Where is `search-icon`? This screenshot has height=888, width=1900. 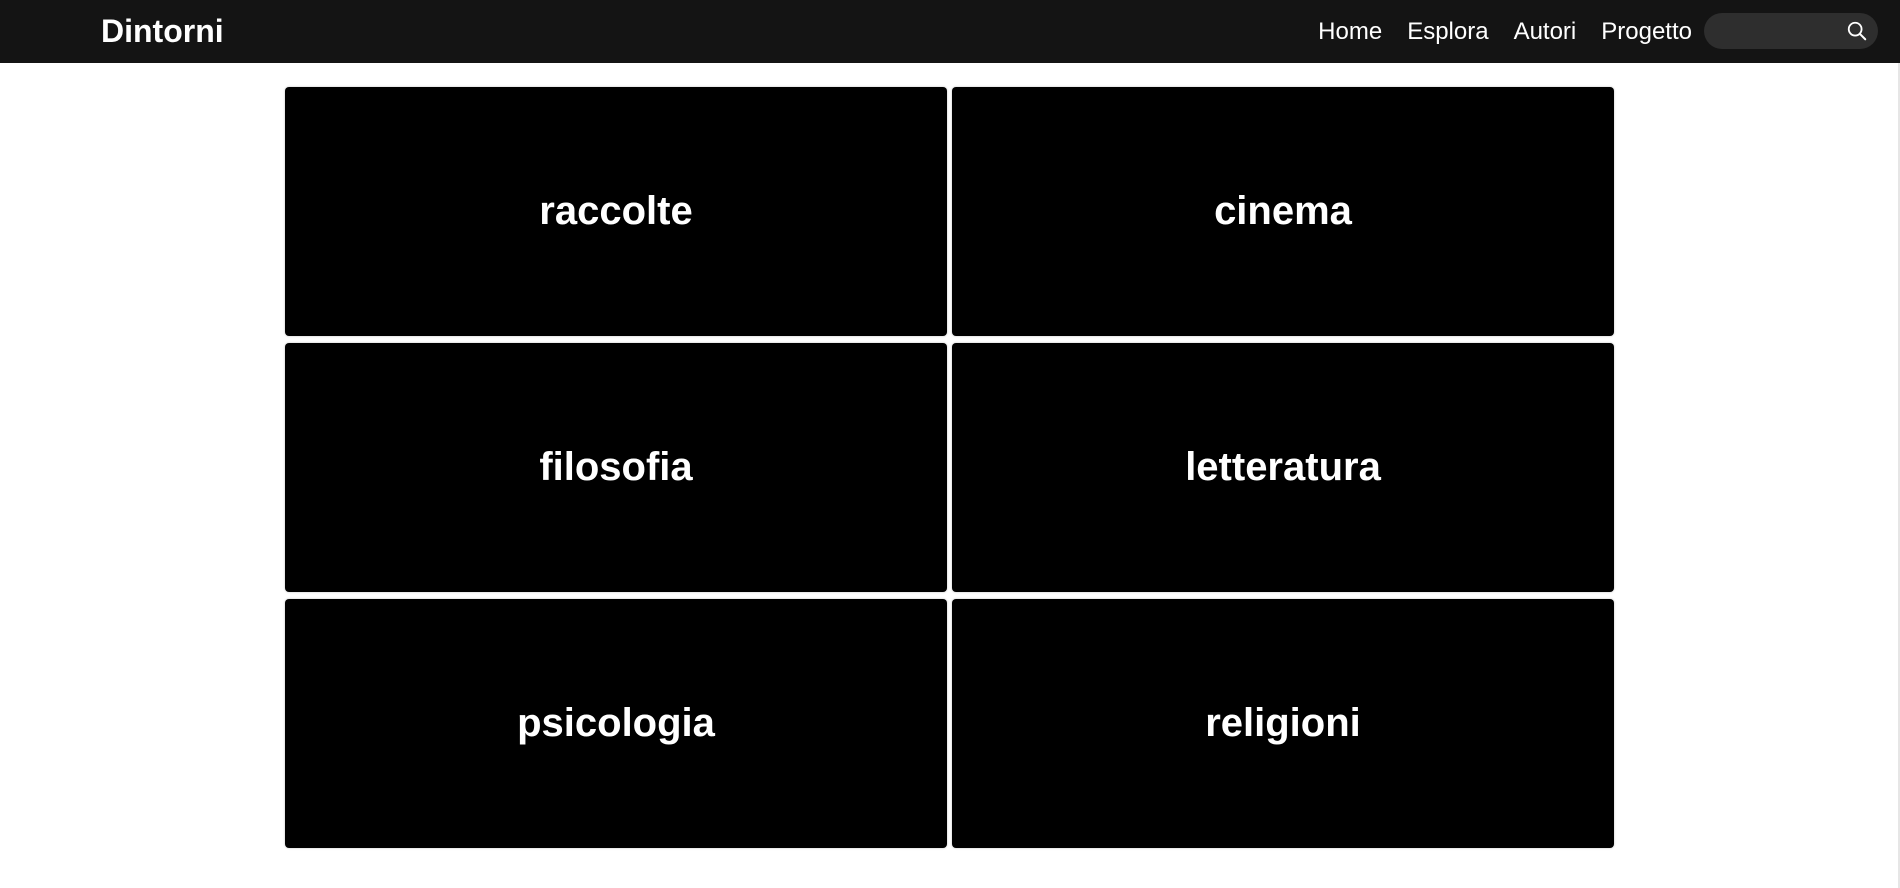 search-icon is located at coordinates (1857, 31).